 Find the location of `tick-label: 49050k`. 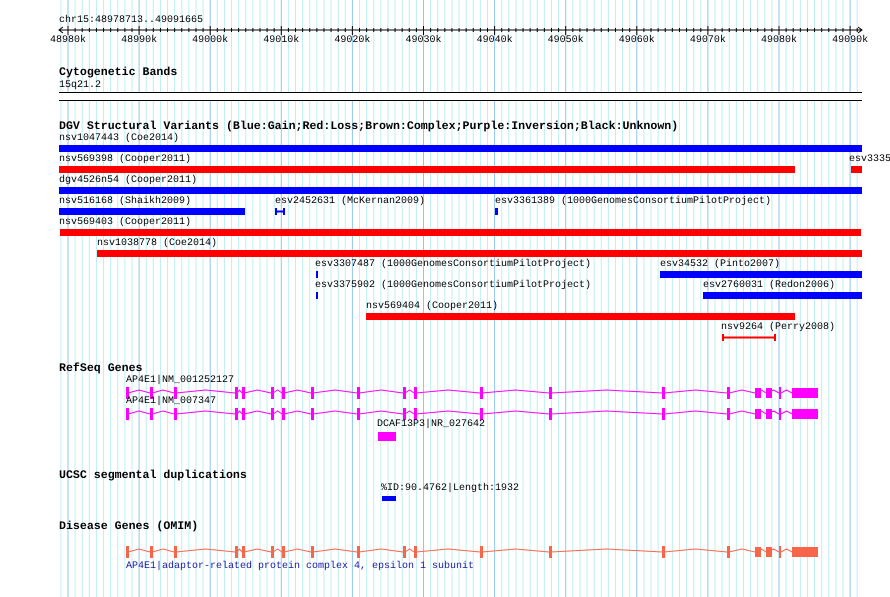

tick-label: 49050k is located at coordinates (566, 41).